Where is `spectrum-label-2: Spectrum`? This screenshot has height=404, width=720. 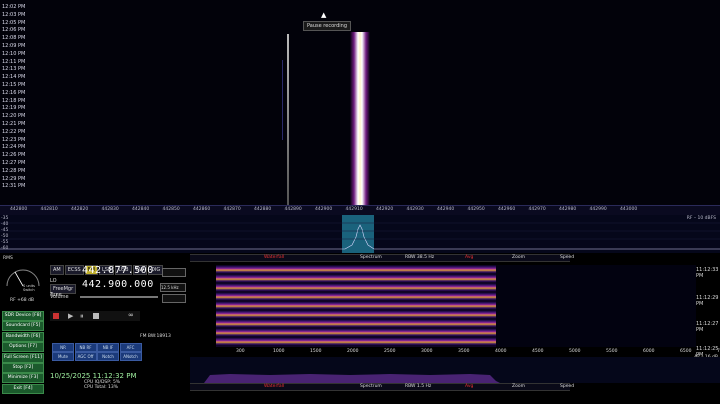 spectrum-label-2: Spectrum is located at coordinates (371, 386).